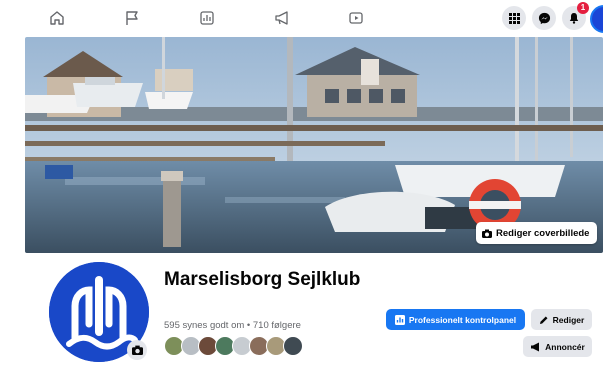 This screenshot has height=366, width=603. I want to click on advertise-button: Annoncér, so click(557, 346).